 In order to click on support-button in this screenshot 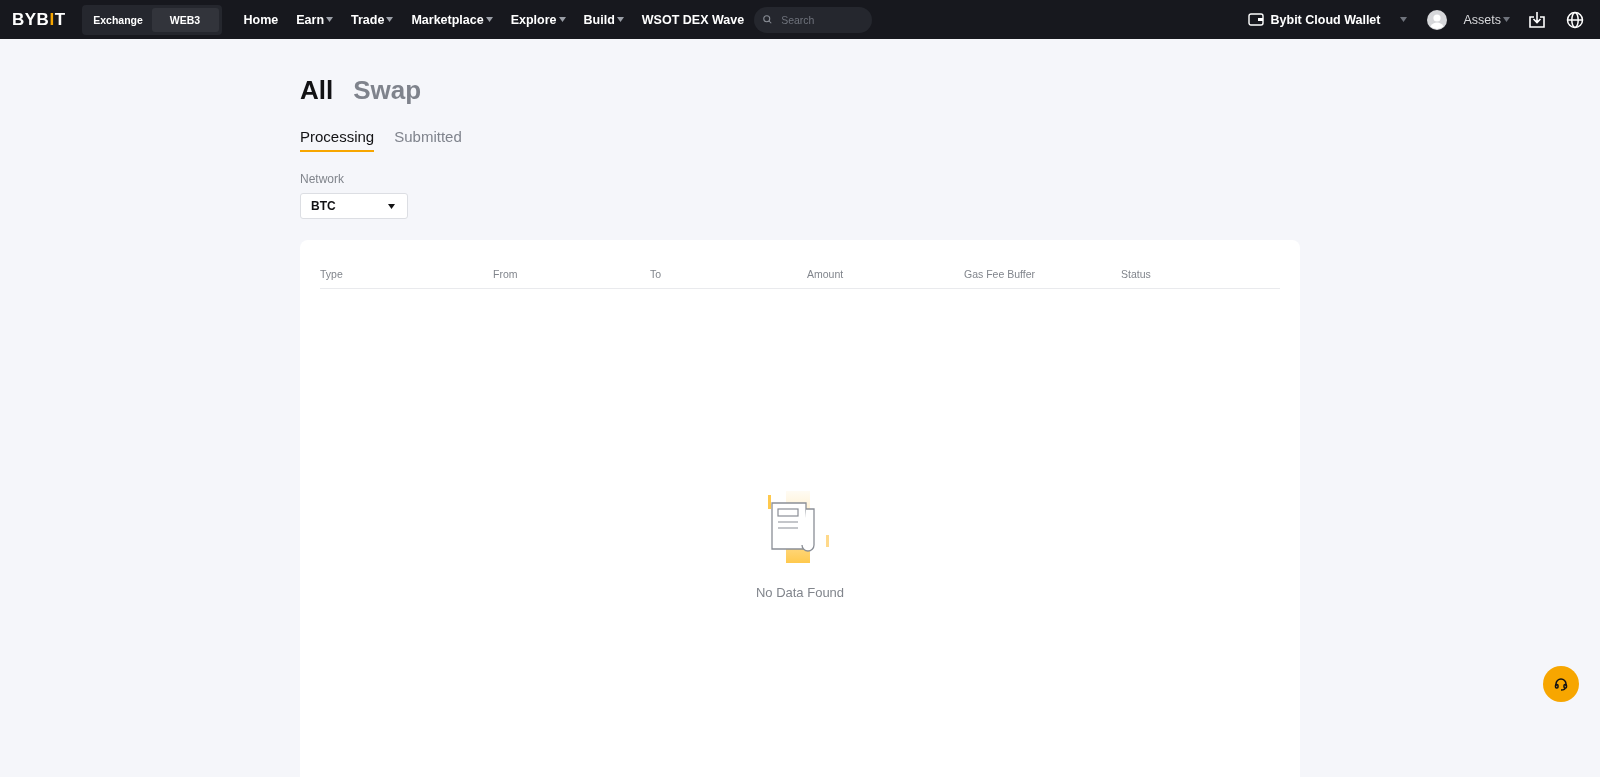, I will do `click(1561, 684)`.